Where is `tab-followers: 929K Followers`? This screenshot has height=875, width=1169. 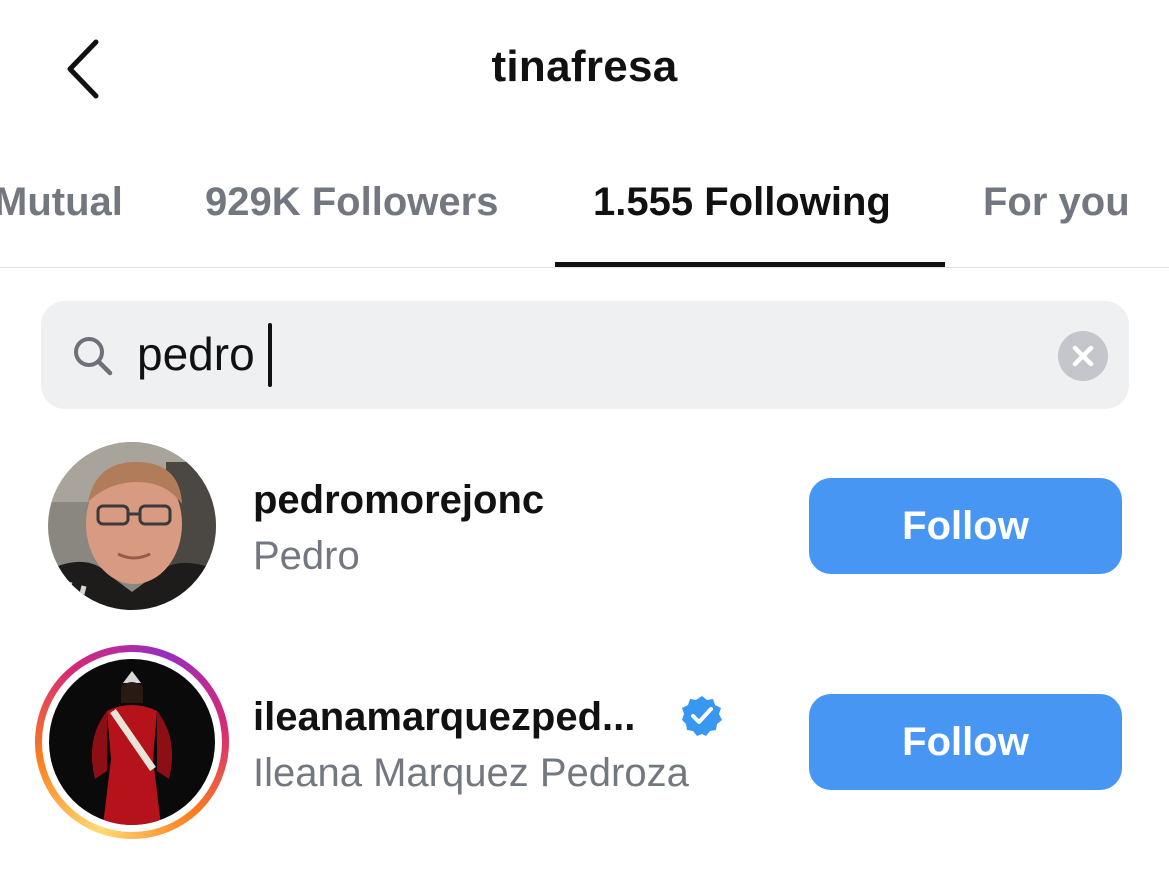
tab-followers: 929K Followers is located at coordinates (351, 202).